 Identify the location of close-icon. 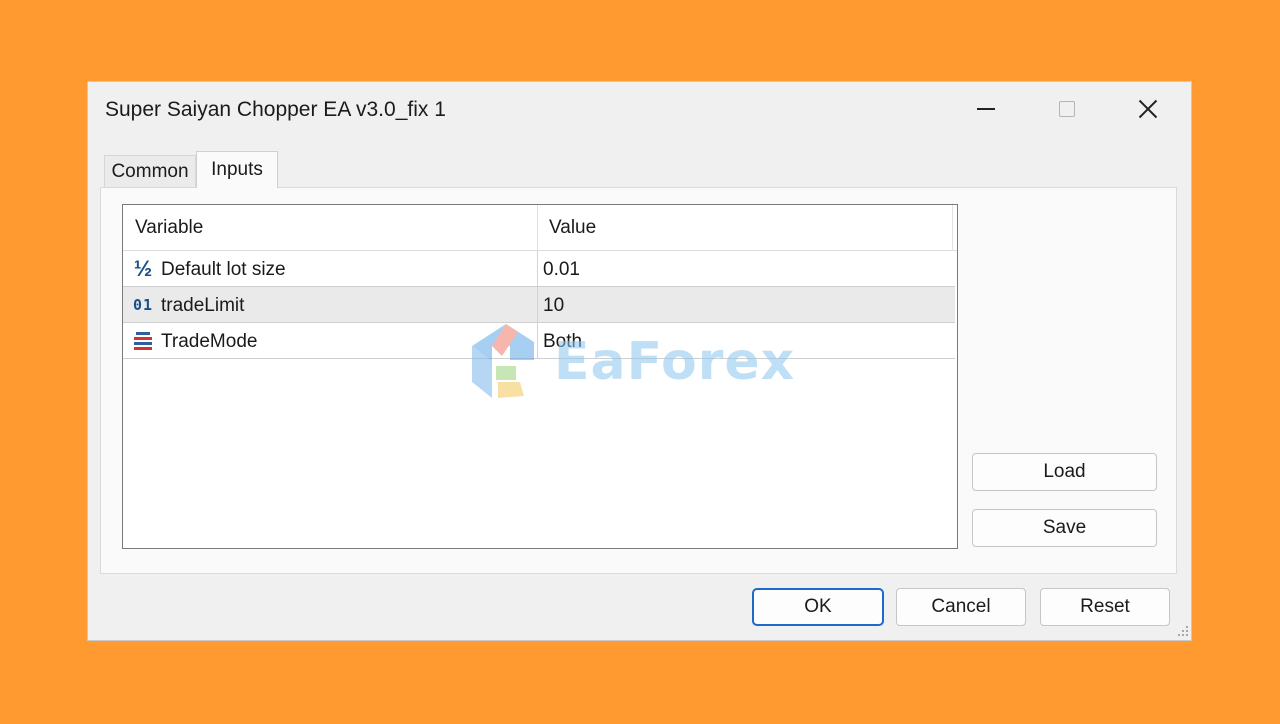
(1148, 109).